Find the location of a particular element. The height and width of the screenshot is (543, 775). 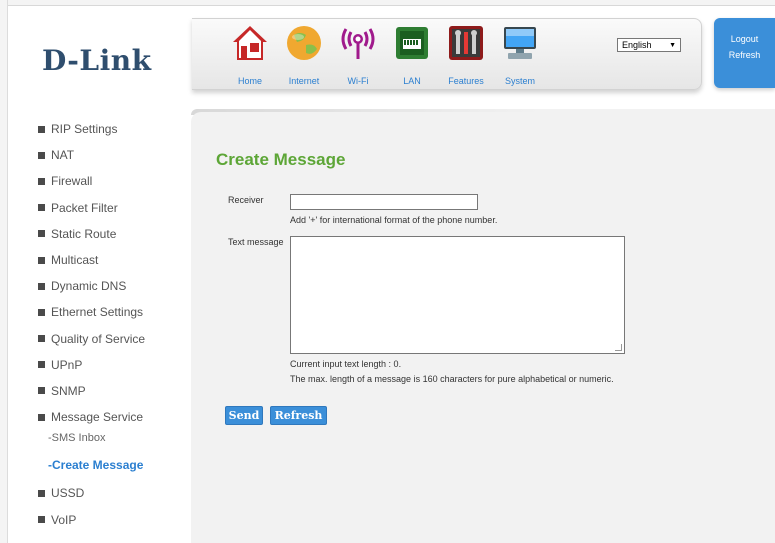

logout-link: Logout is located at coordinates (744, 39).